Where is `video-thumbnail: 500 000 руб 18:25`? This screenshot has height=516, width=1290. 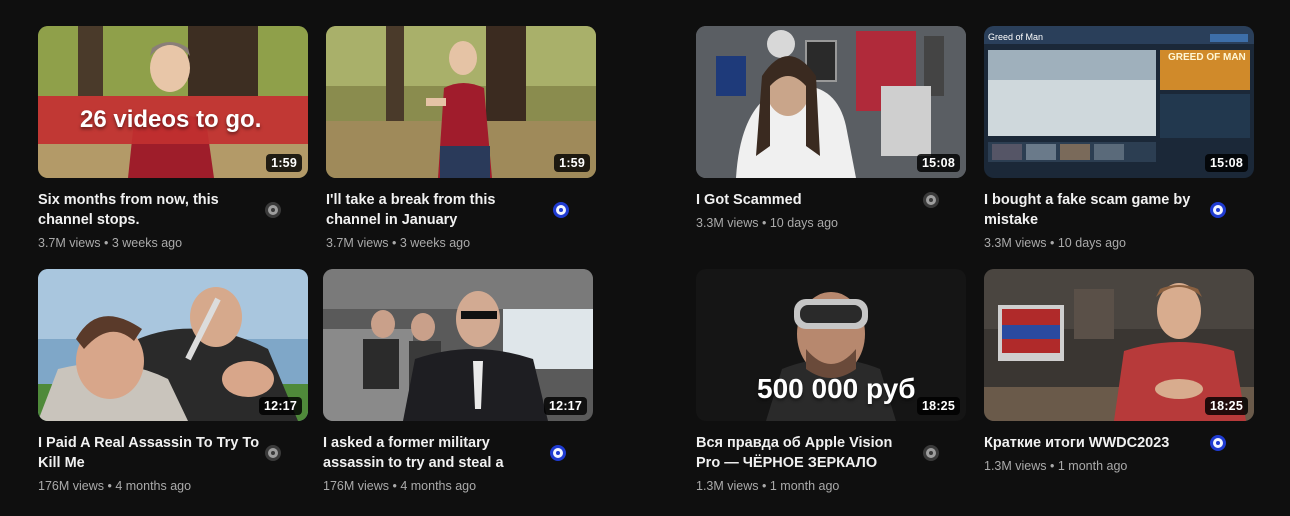 video-thumbnail: 500 000 руб 18:25 is located at coordinates (831, 345).